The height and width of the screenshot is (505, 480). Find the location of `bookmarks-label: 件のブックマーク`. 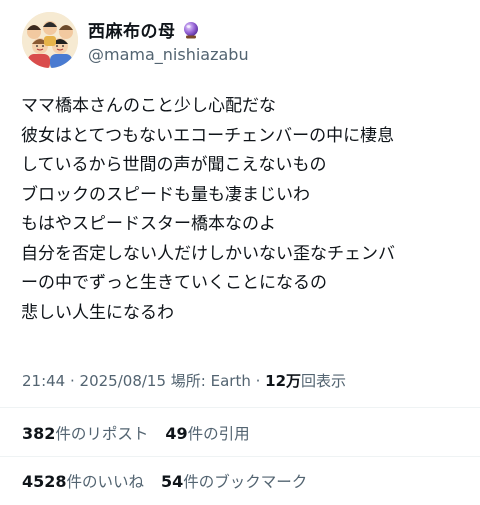

bookmarks-label: 件のブックマーク is located at coordinates (245, 482).